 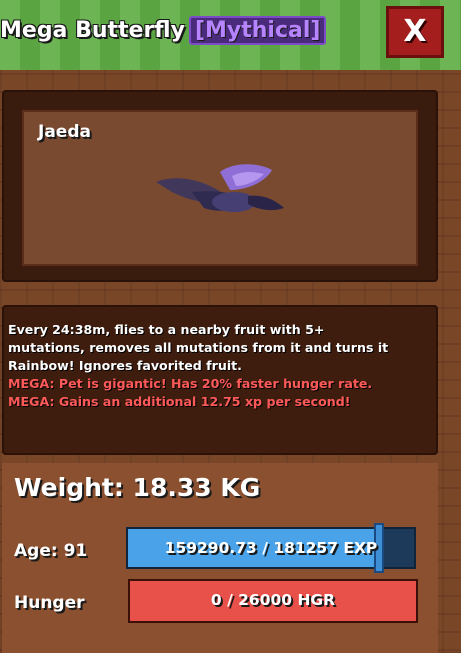 I want to click on rarity-badge: [Mythical], so click(x=257, y=30).